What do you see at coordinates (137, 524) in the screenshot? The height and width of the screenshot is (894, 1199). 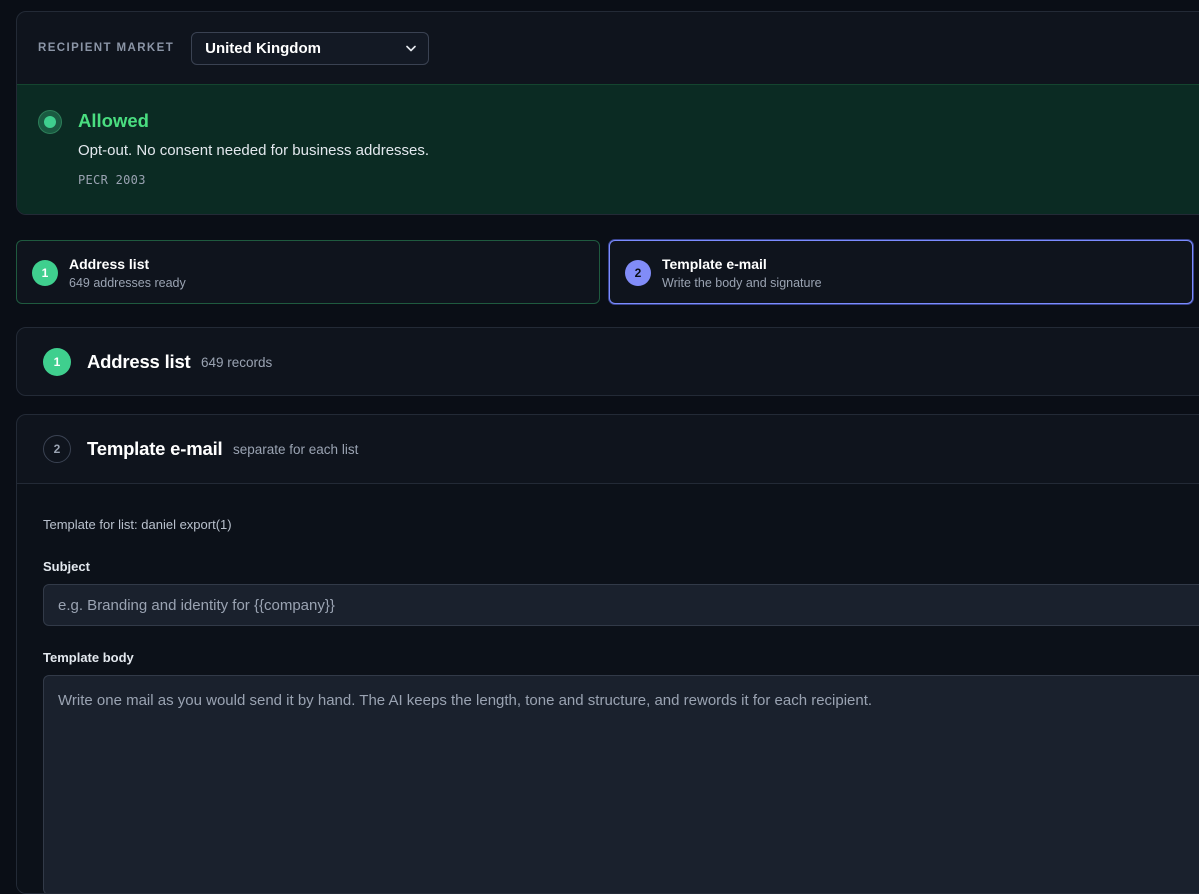 I see `template-list-note: Template for list: daniel export(1)` at bounding box center [137, 524].